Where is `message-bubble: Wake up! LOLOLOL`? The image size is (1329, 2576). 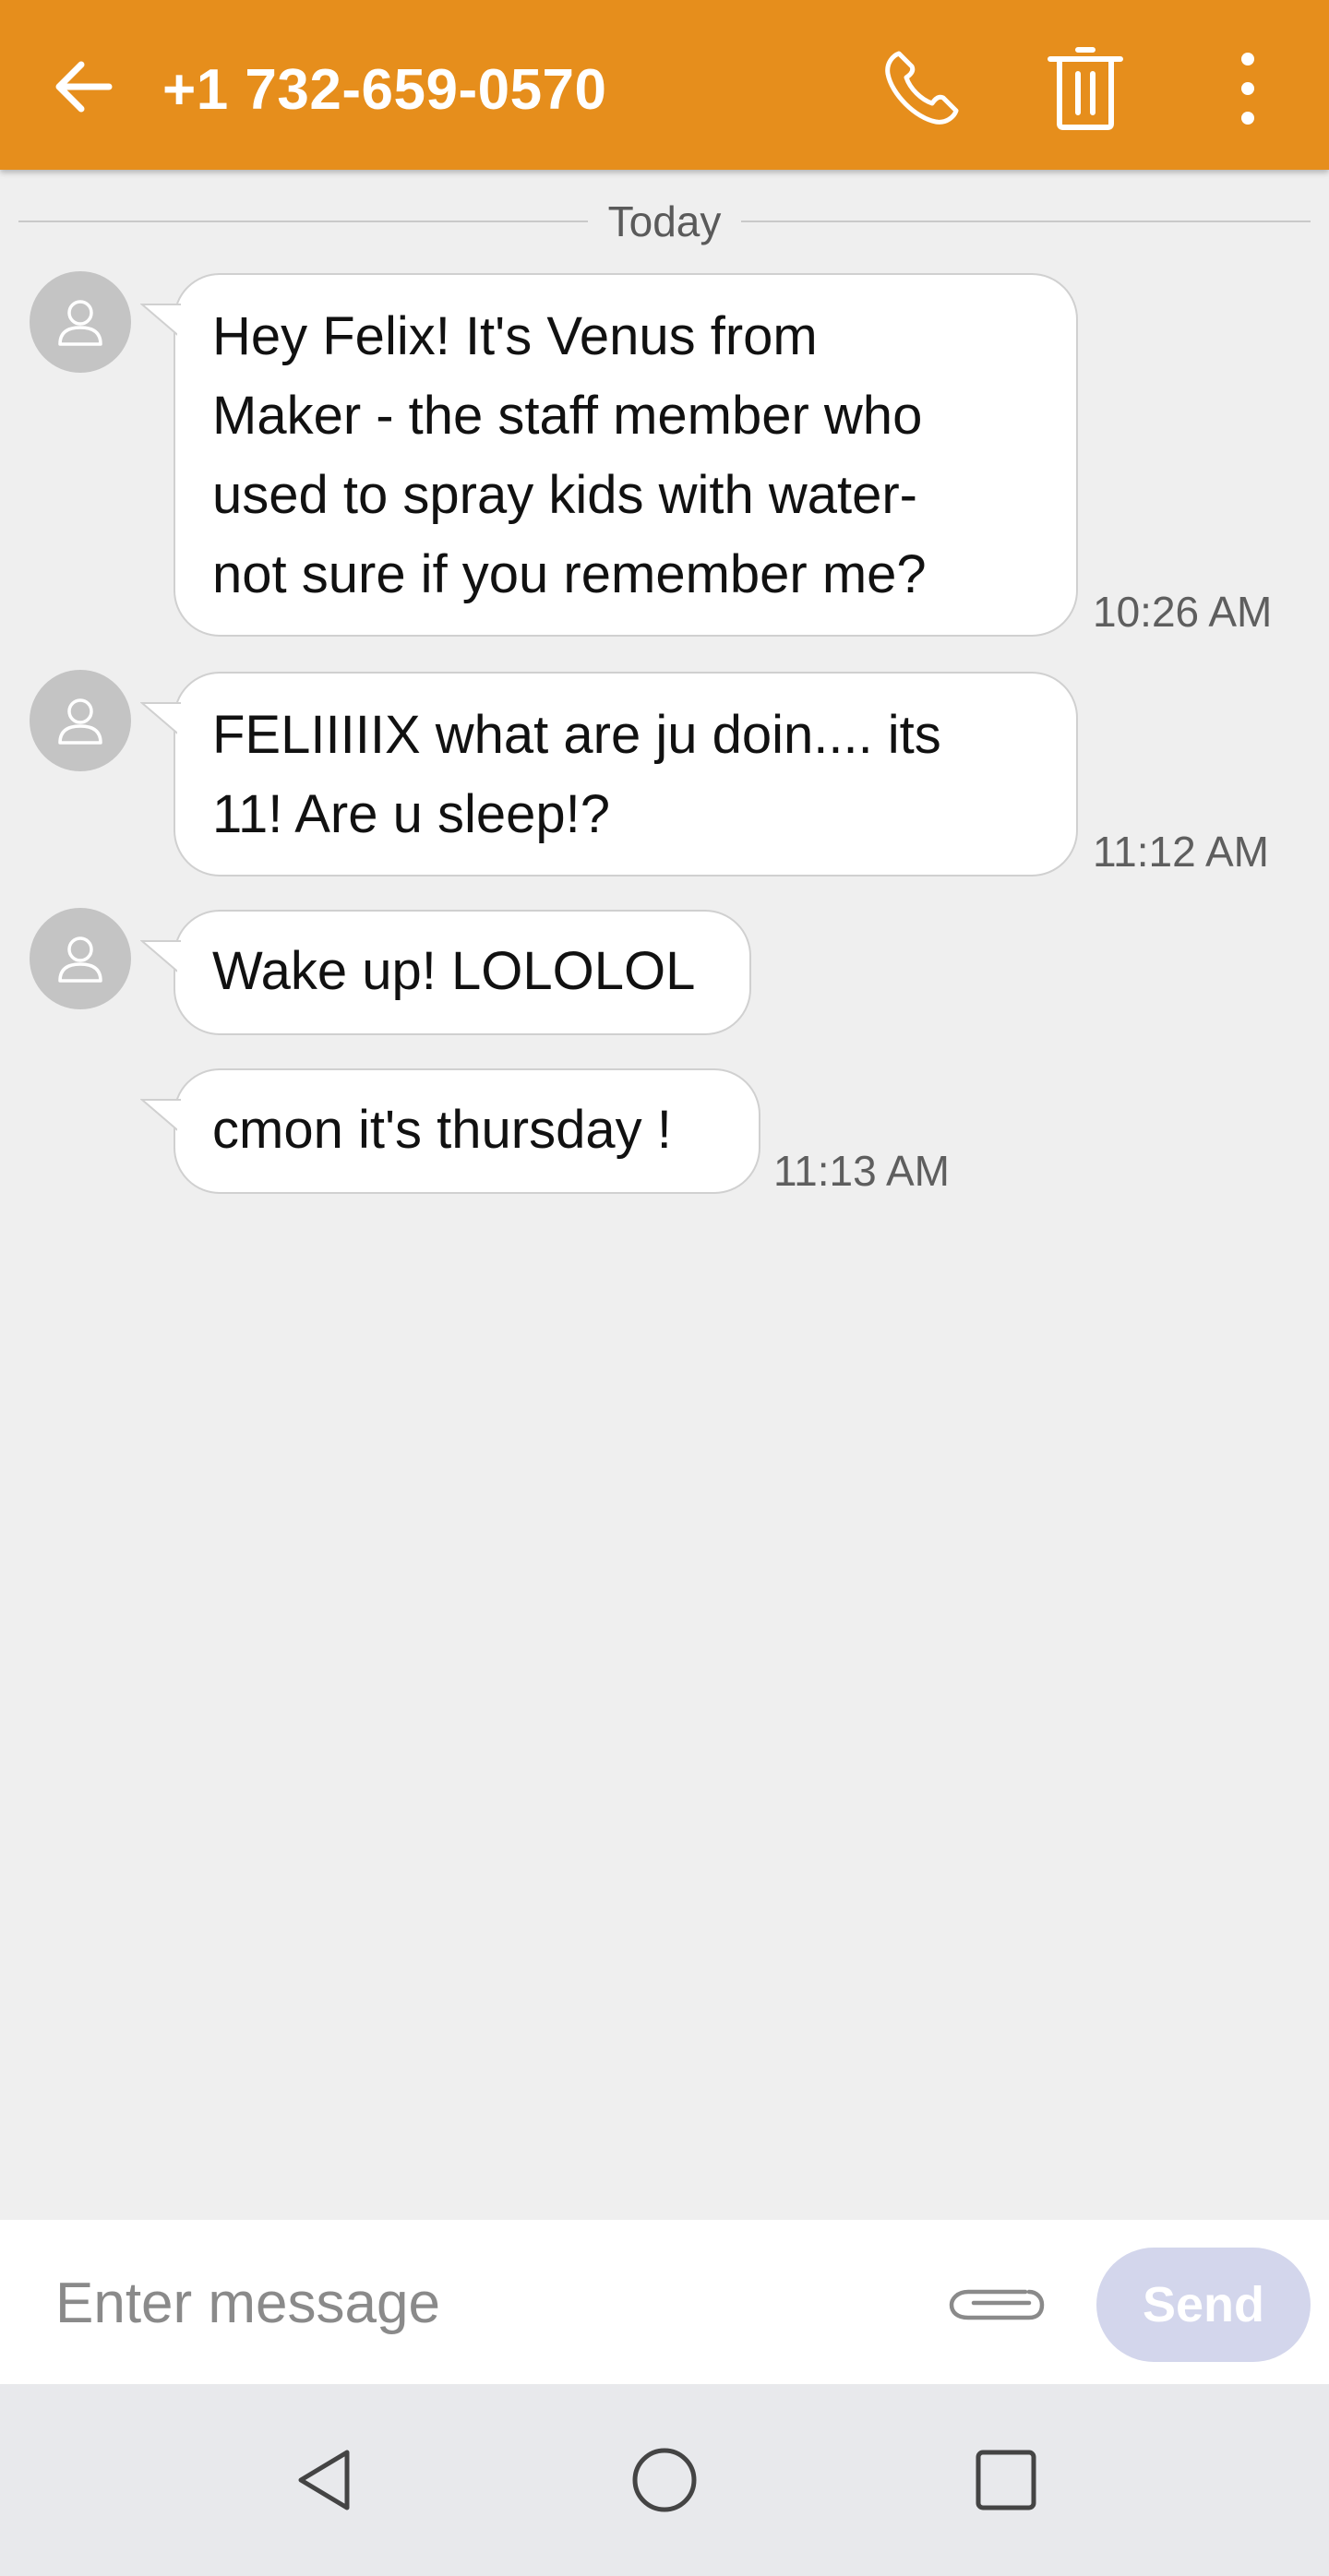 message-bubble: Wake up! LOLOLOL is located at coordinates (446, 972).